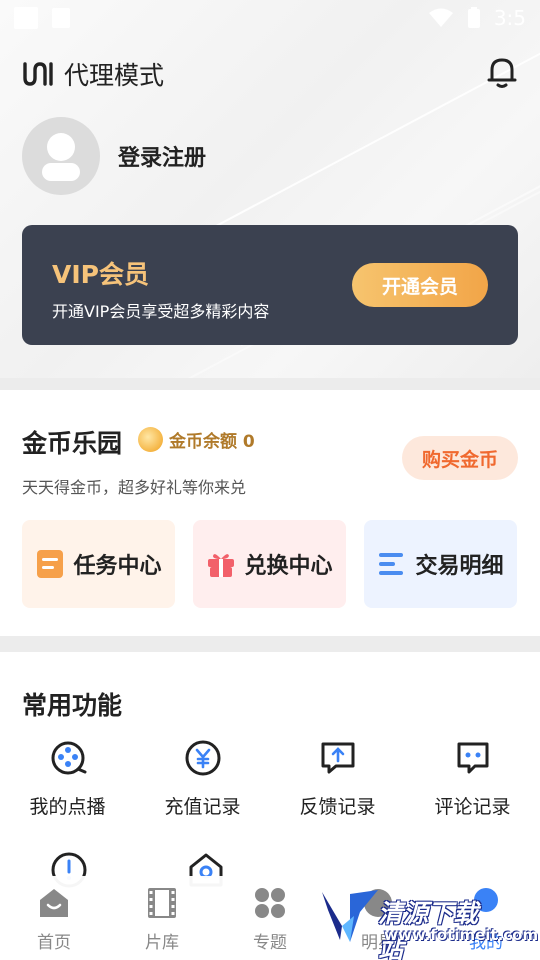  What do you see at coordinates (72, 443) in the screenshot?
I see `coin-park-title: 金币乐园` at bounding box center [72, 443].